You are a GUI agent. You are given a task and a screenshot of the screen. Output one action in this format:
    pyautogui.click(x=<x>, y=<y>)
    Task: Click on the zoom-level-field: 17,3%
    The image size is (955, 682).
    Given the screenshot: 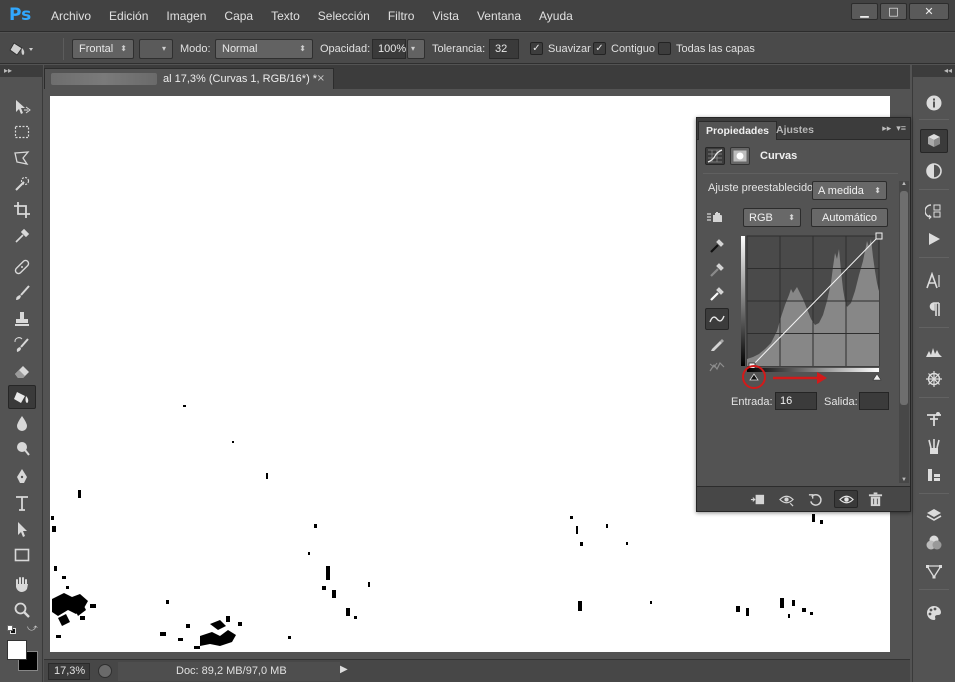 What is the action you would take?
    pyautogui.click(x=69, y=671)
    